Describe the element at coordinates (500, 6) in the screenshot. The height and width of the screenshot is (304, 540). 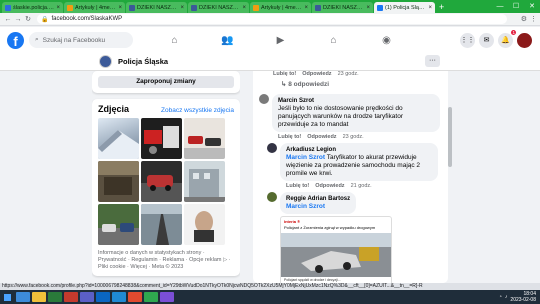
I see `minimize-icon: —` at that location.